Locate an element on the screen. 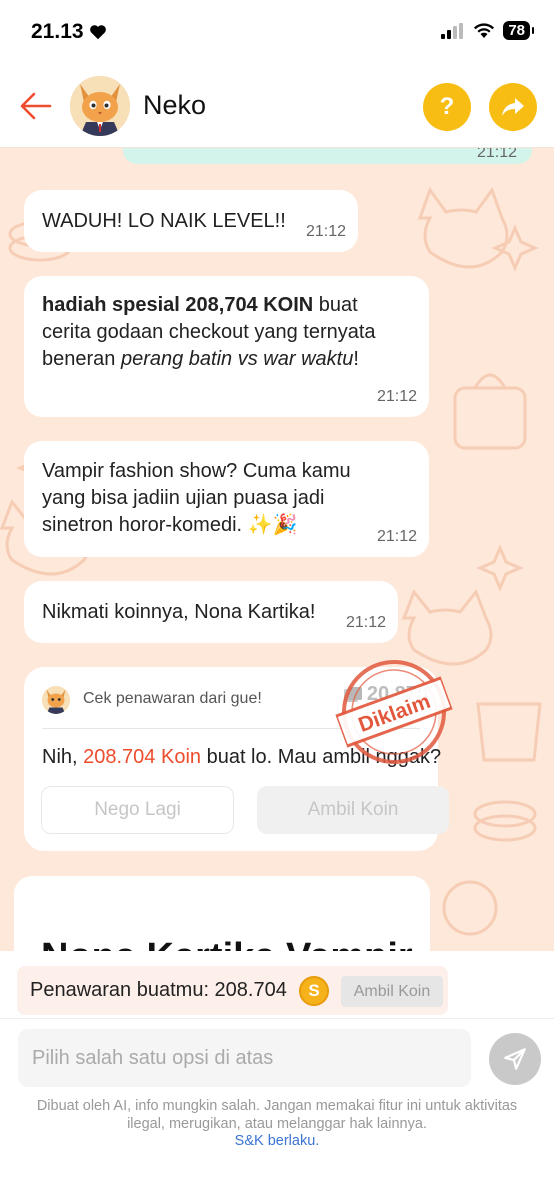 The width and height of the screenshot is (554, 1200). share-icon is located at coordinates (513, 107).